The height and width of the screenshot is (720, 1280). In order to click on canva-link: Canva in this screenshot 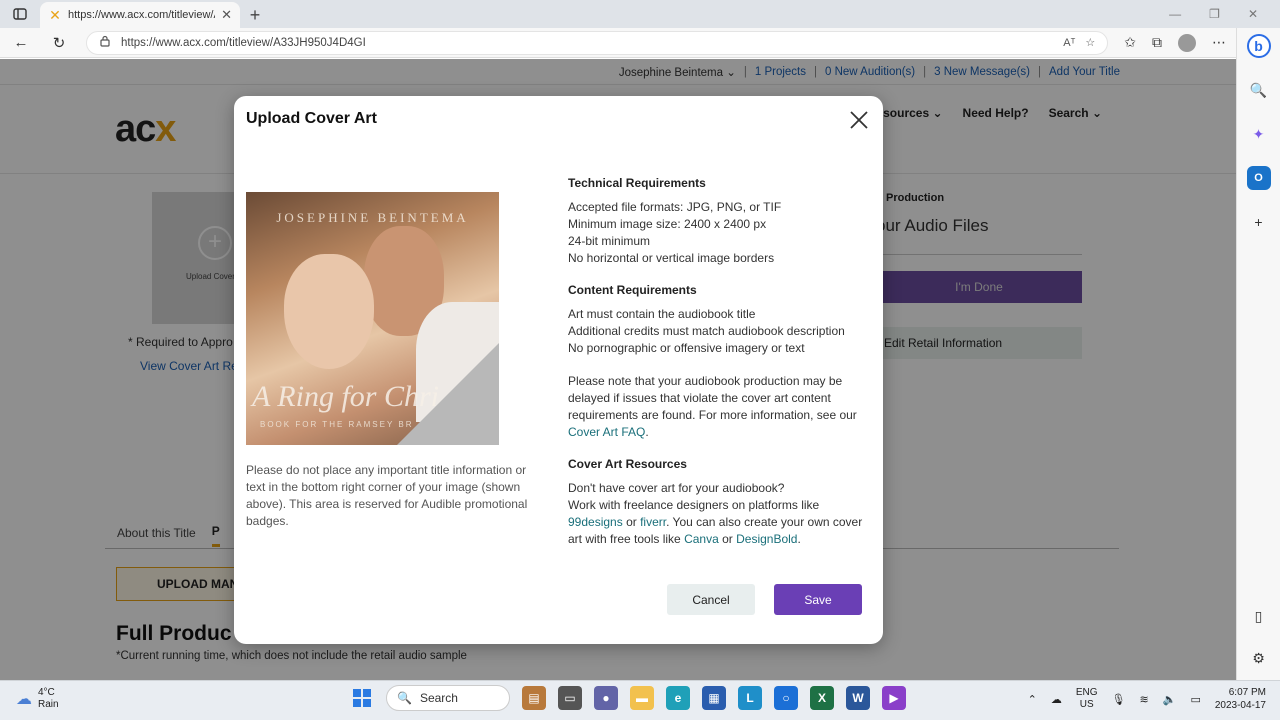, I will do `click(701, 539)`.